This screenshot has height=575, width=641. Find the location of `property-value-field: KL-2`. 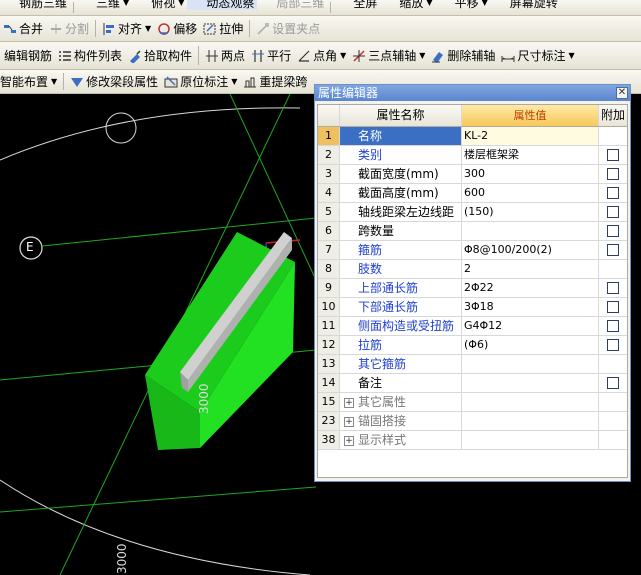

property-value-field: KL-2 is located at coordinates (530, 136).